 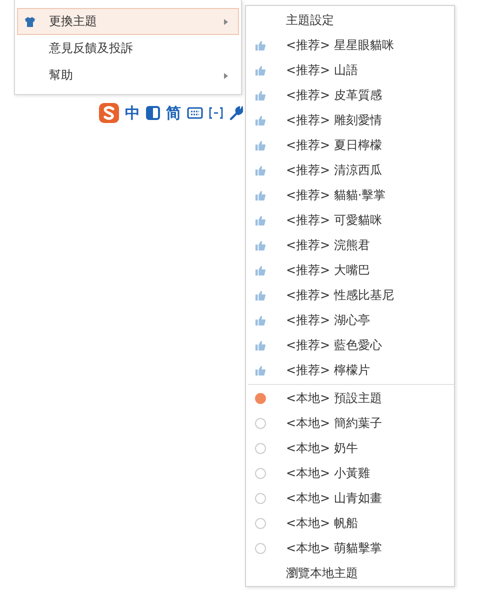 What do you see at coordinates (334, 220) in the screenshot?
I see `theme-option: <推荐> 可愛貓咪` at bounding box center [334, 220].